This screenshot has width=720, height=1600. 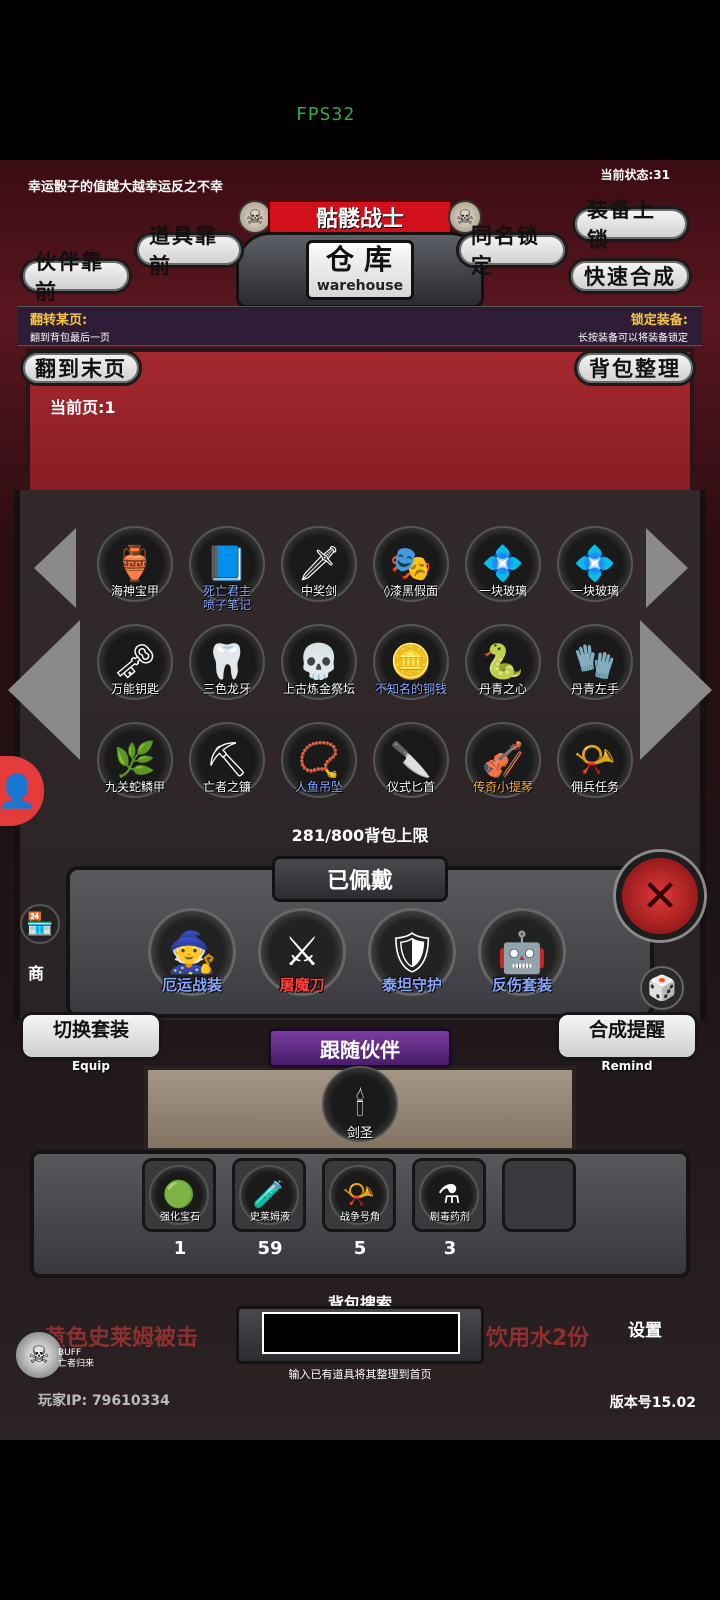 What do you see at coordinates (512, 251) in the screenshot?
I see `name-lock-button: 同名锁定` at bounding box center [512, 251].